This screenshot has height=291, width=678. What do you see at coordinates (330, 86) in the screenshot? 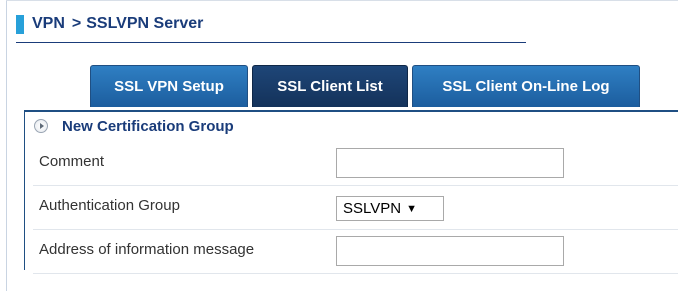
I see `tab-ssl-client-list: SSL Client List` at bounding box center [330, 86].